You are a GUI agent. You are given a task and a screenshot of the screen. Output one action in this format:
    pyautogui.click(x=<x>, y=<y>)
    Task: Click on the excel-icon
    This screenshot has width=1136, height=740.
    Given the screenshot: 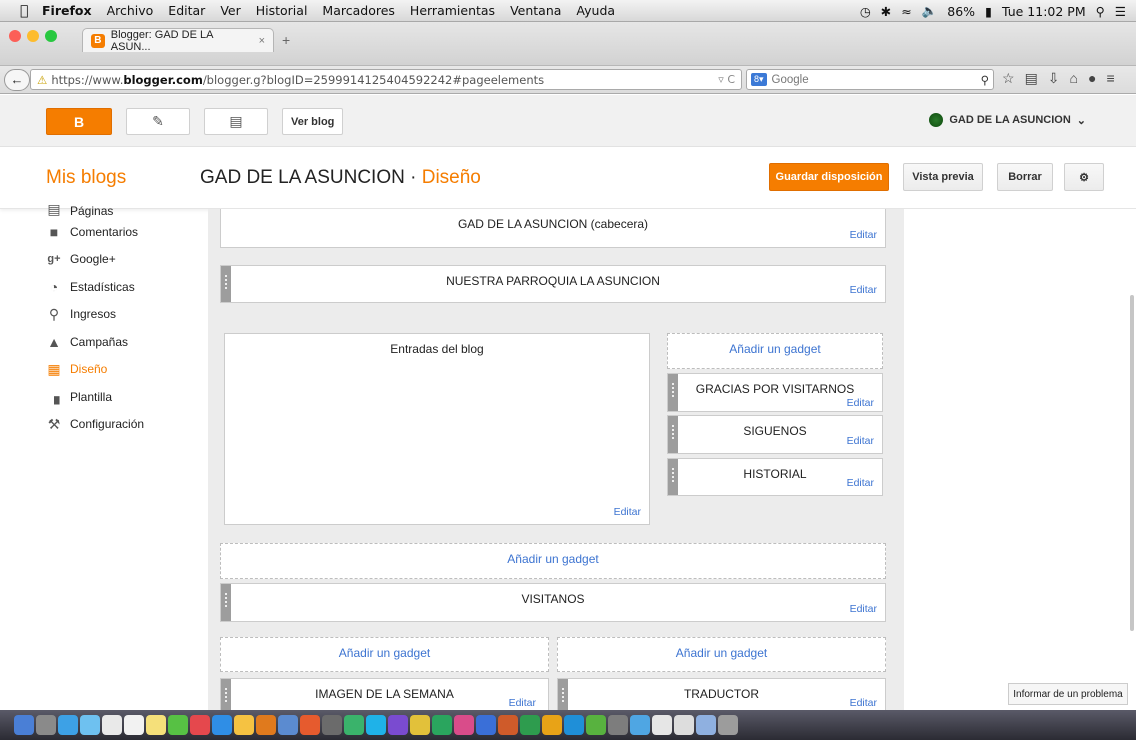 What is the action you would take?
    pyautogui.click(x=530, y=725)
    